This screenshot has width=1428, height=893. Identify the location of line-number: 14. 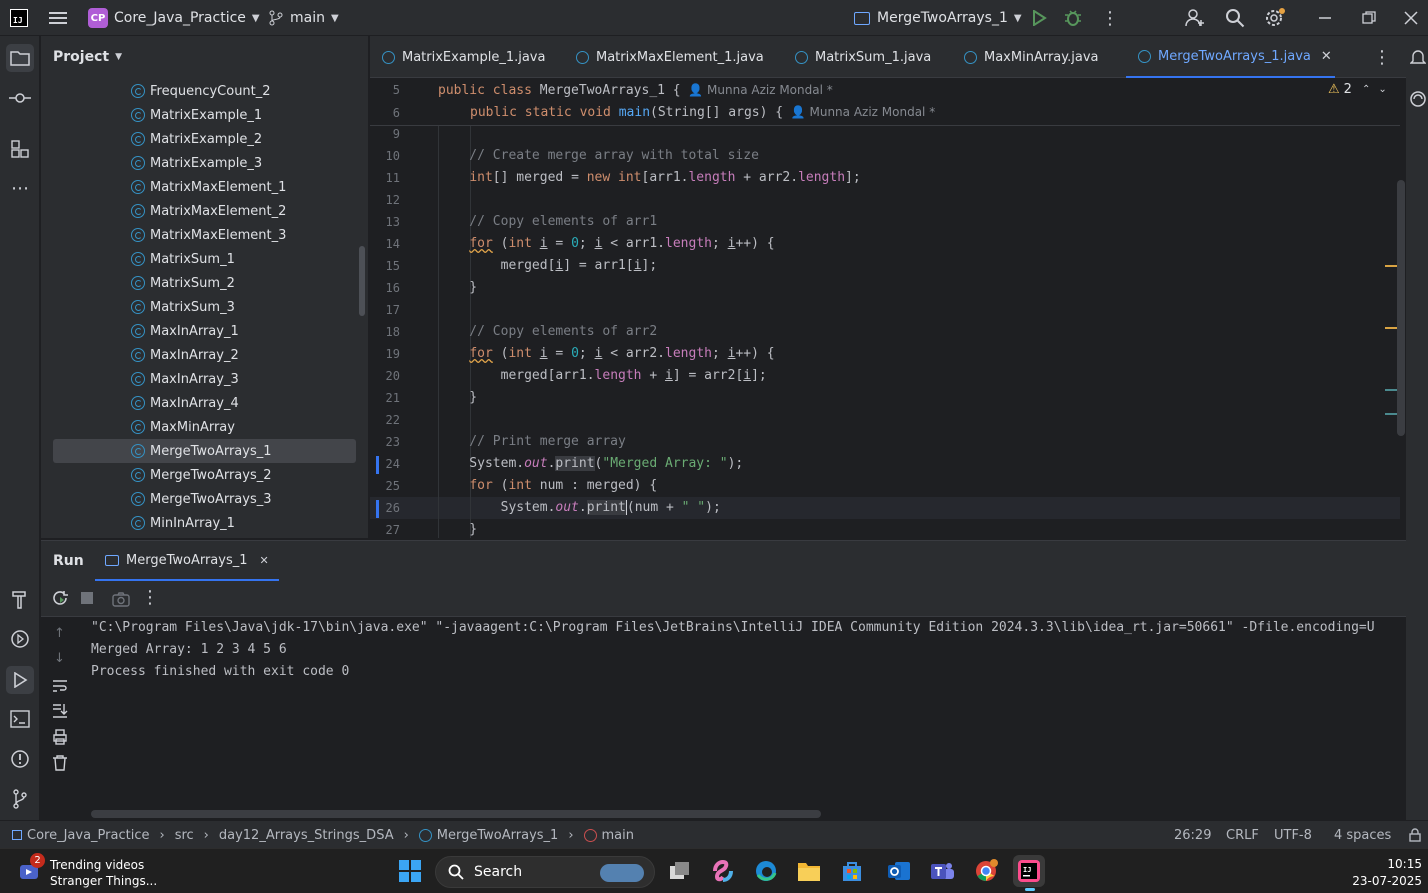
(385, 244).